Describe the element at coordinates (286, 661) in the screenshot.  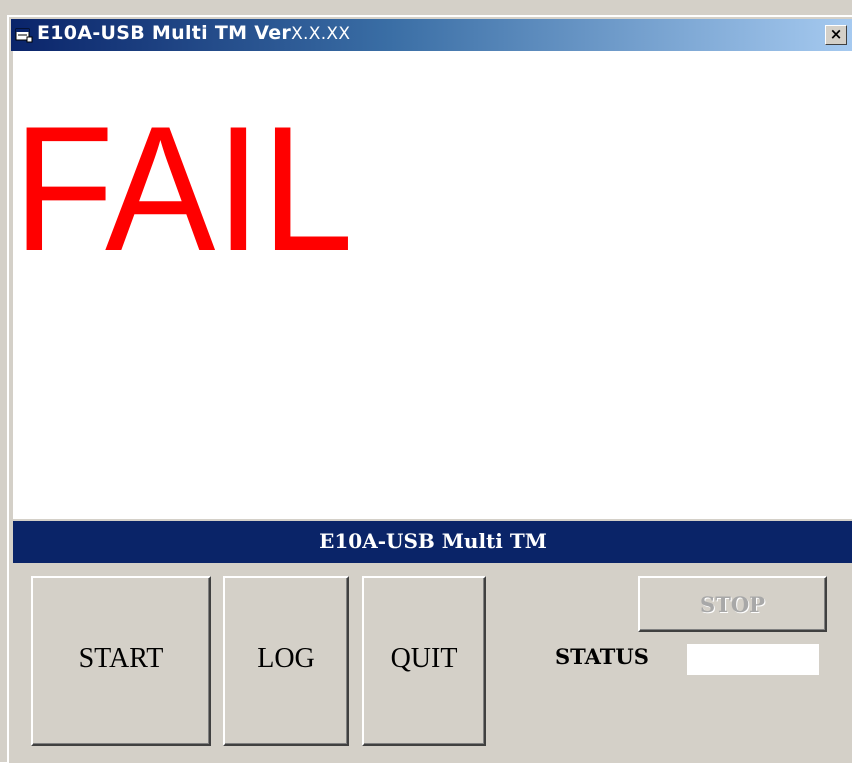
I see `log-button: LOG` at that location.